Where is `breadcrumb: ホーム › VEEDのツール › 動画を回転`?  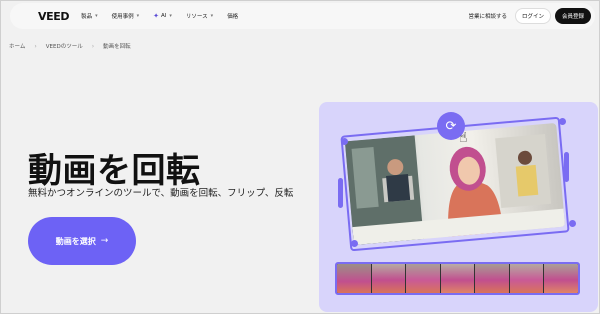
breadcrumb: ホーム › VEEDのツール › 動画を回転 is located at coordinates (70, 46).